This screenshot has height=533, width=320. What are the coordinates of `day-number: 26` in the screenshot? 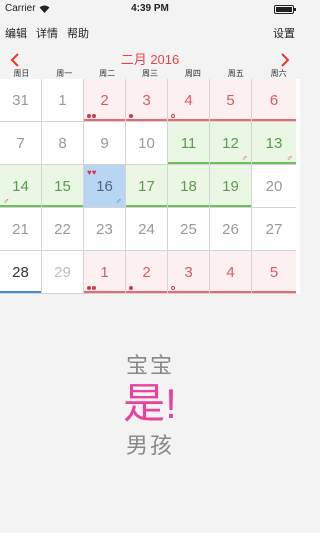 It's located at (230, 229).